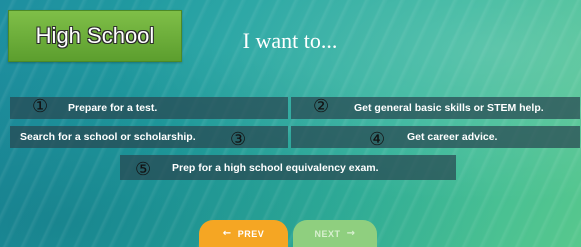 The width and height of the screenshot is (581, 247). I want to click on option-number-3: ③, so click(238, 139).